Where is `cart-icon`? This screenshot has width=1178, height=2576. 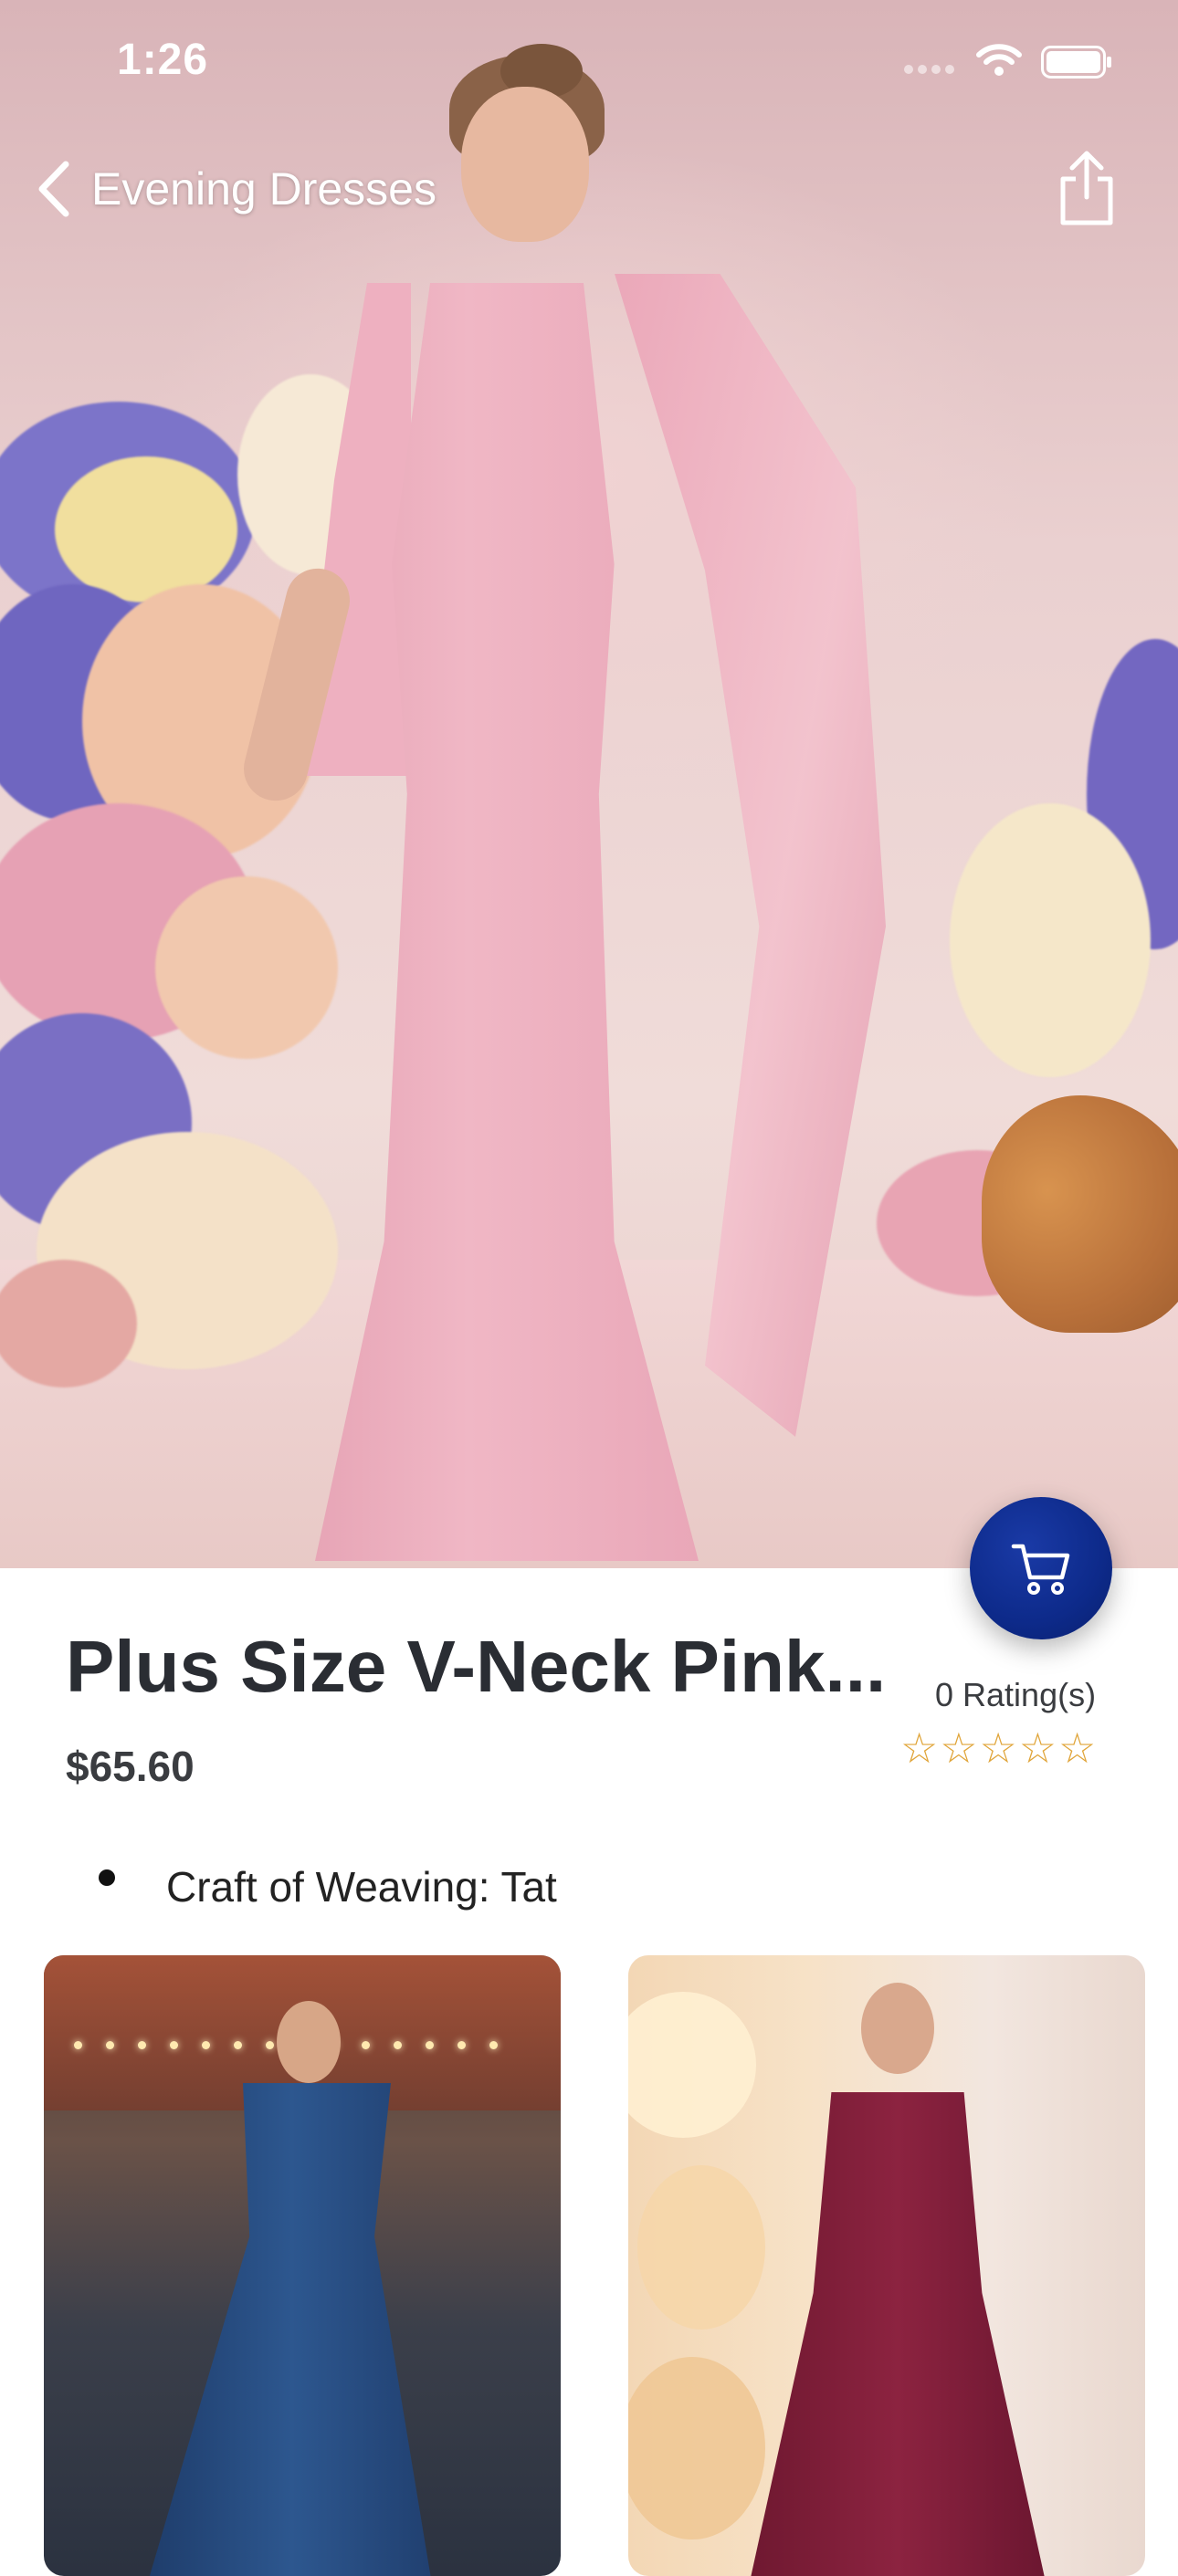 cart-icon is located at coordinates (1040, 1569).